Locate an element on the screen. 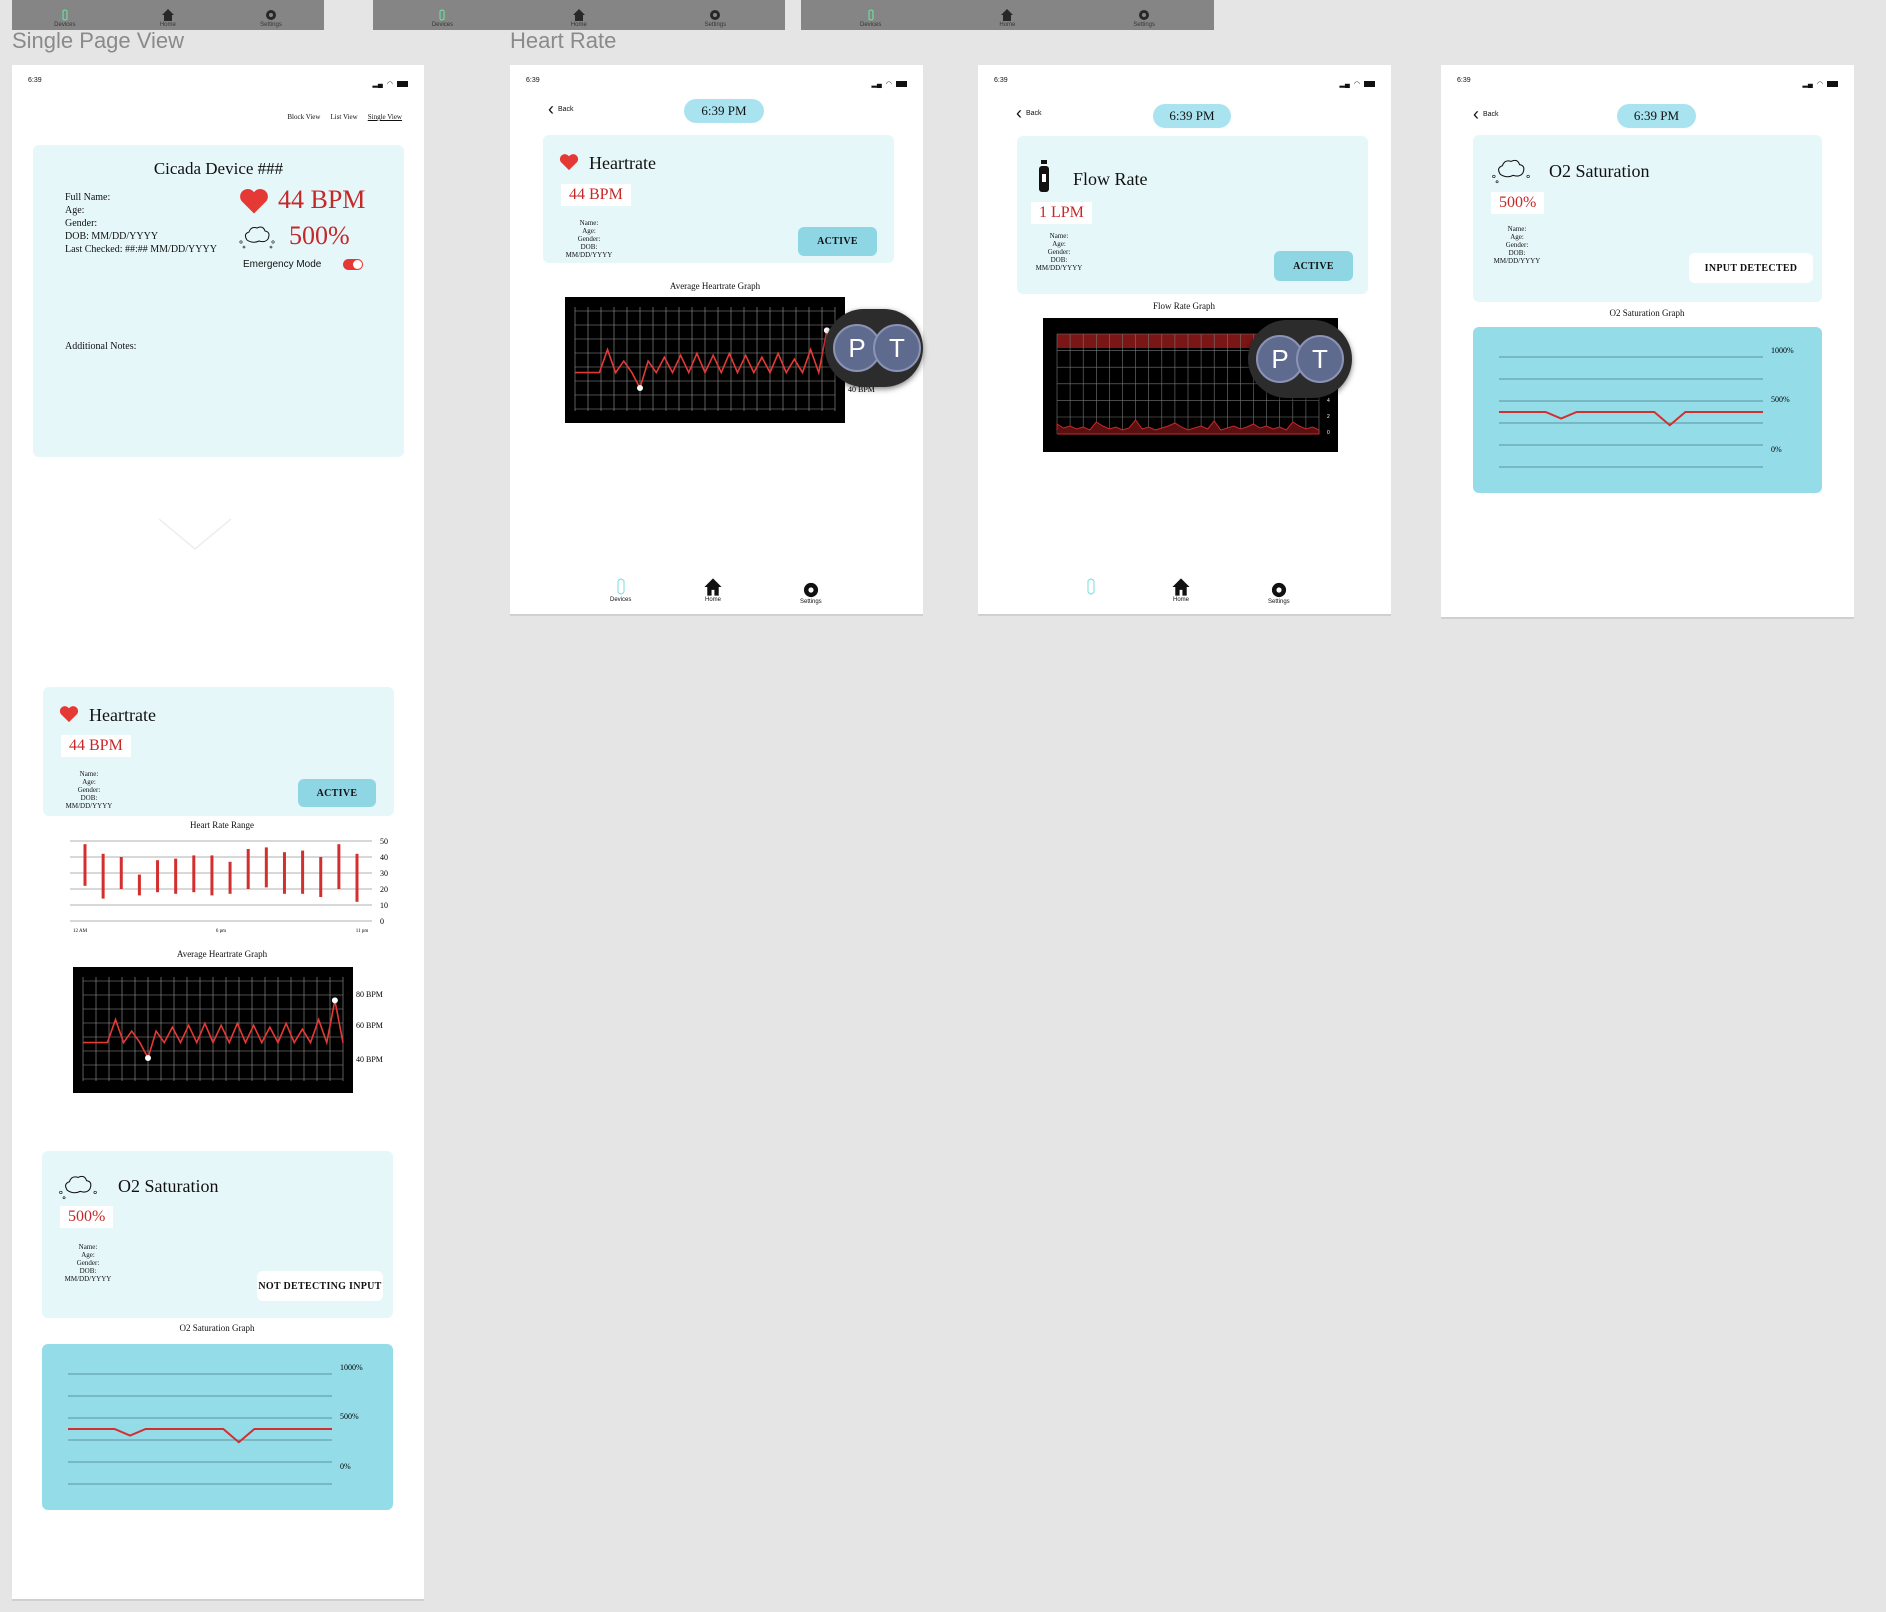  o2-badge: 500% is located at coordinates (87, 1217).